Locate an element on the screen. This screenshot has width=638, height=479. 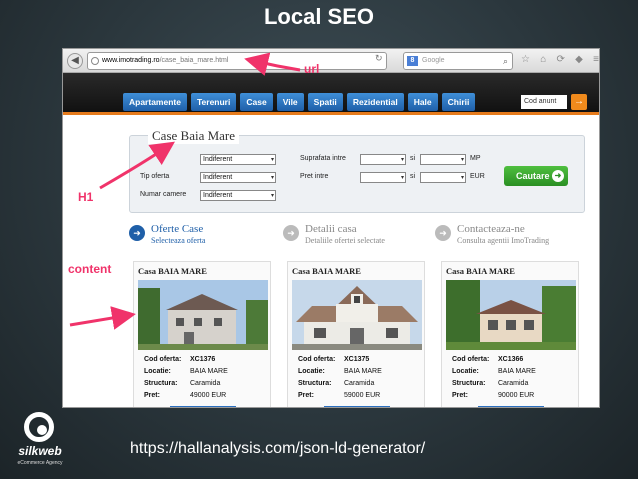
annotation-h1: H1 is located at coordinates (86, 197).